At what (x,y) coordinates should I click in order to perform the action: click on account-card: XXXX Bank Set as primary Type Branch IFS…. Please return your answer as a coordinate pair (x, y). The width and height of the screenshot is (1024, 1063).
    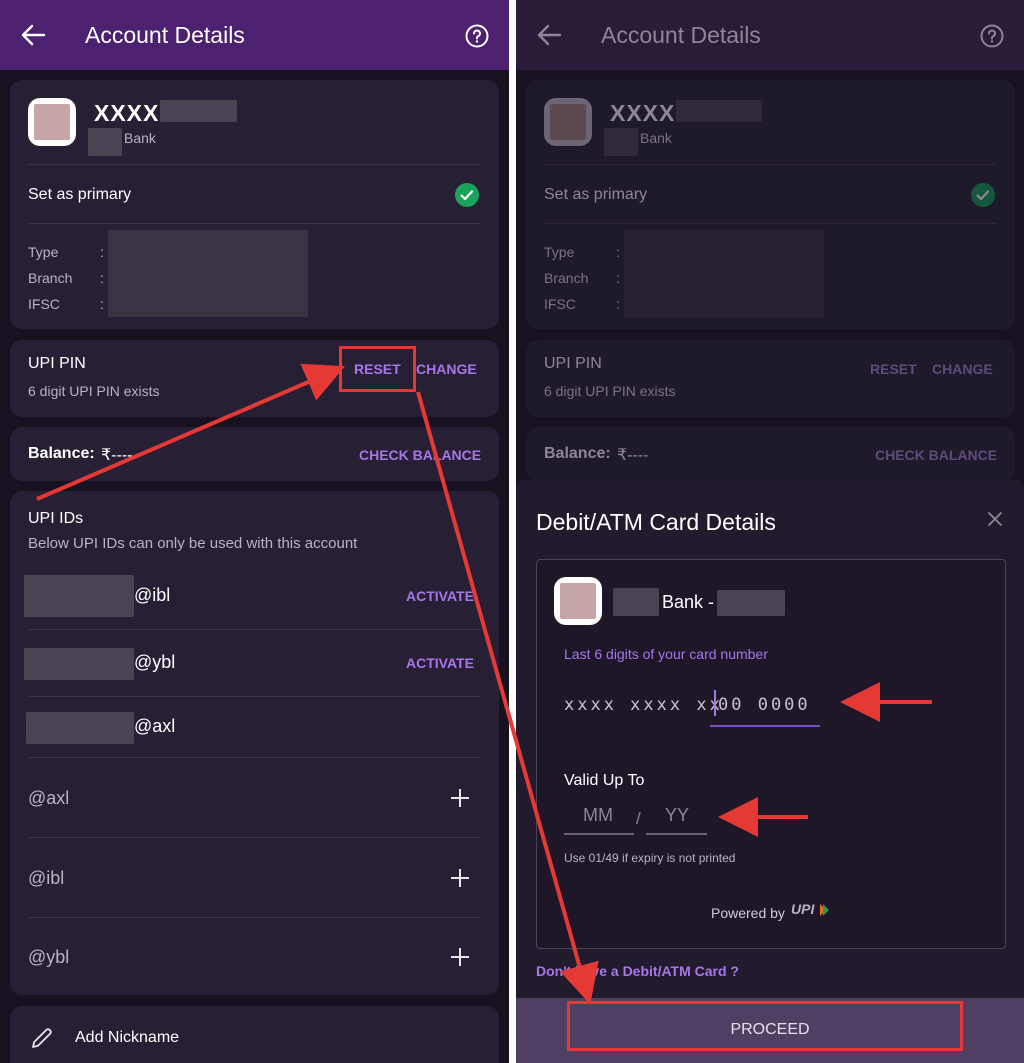
    Looking at the image, I should click on (770, 204).